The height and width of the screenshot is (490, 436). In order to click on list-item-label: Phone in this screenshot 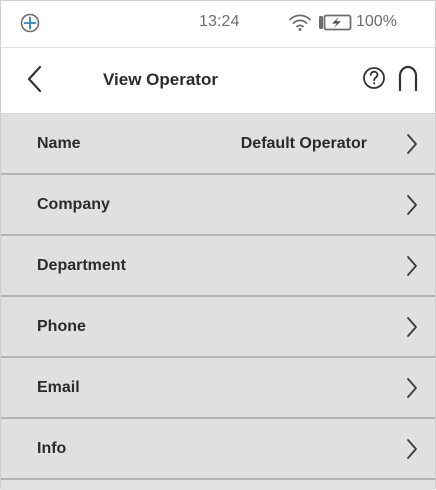, I will do `click(61, 326)`.